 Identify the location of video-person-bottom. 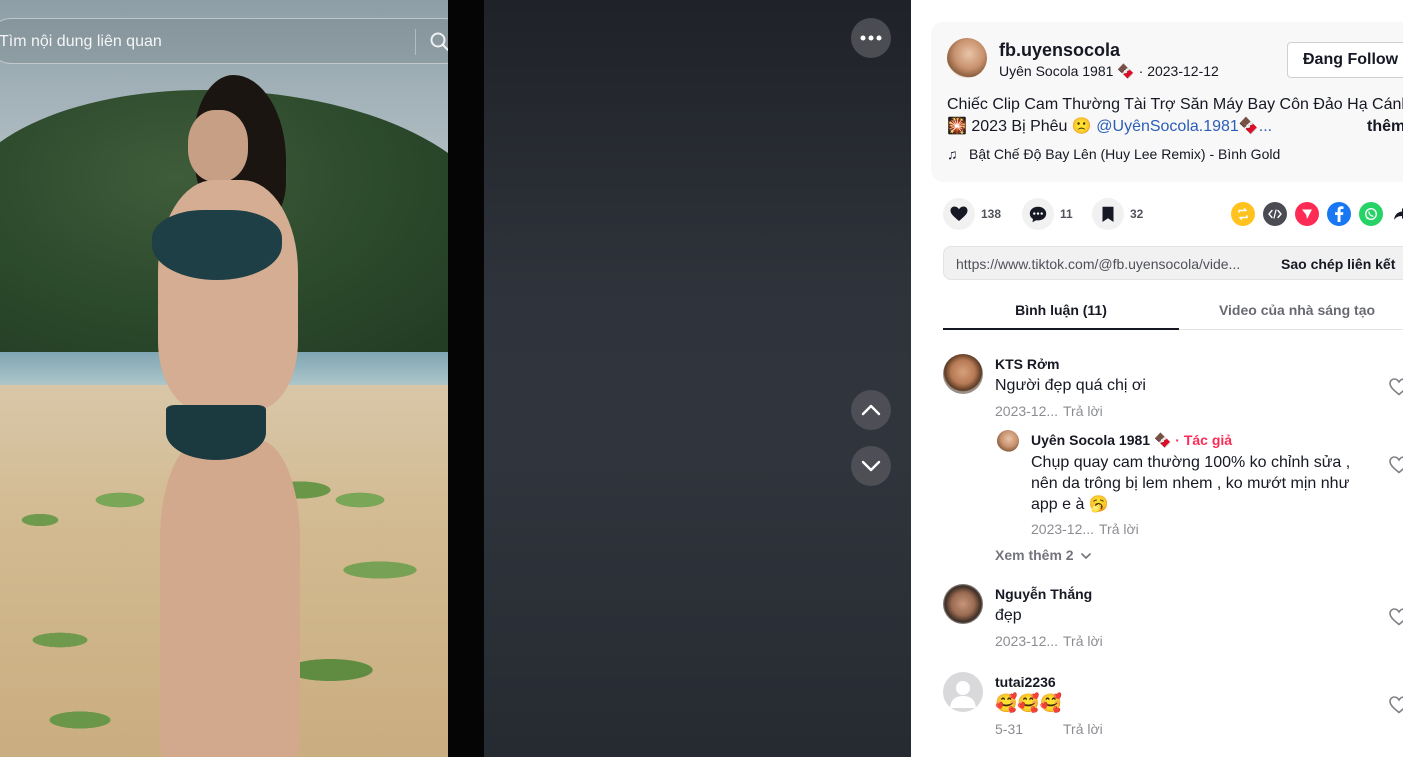
(216, 432).